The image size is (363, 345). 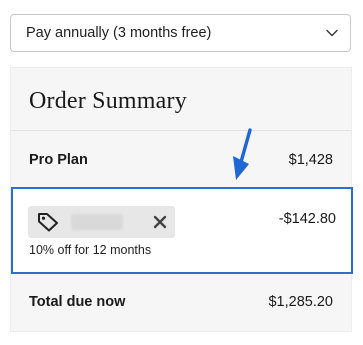 What do you see at coordinates (108, 101) in the screenshot?
I see `order-summary-title: Order Summary` at bounding box center [108, 101].